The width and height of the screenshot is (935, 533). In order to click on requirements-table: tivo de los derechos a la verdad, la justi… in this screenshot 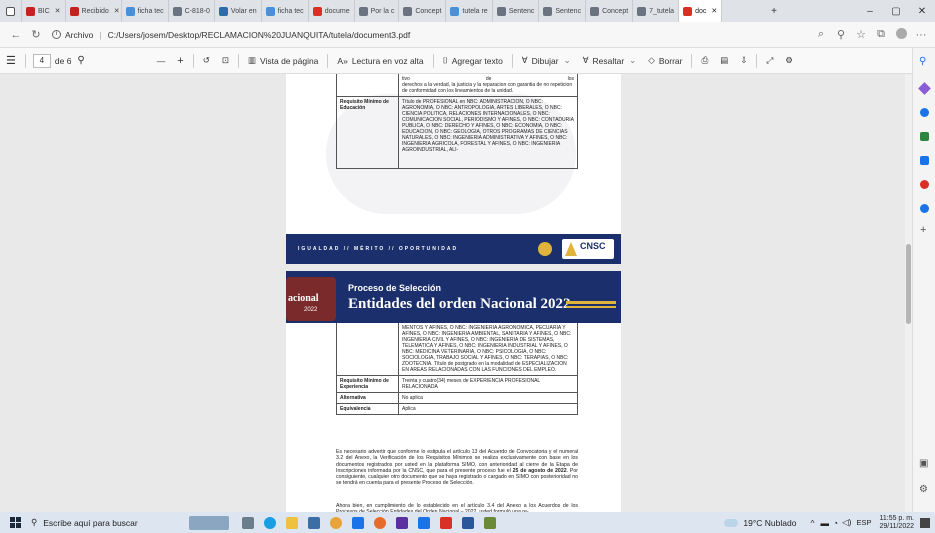, I will do `click(457, 121)`.